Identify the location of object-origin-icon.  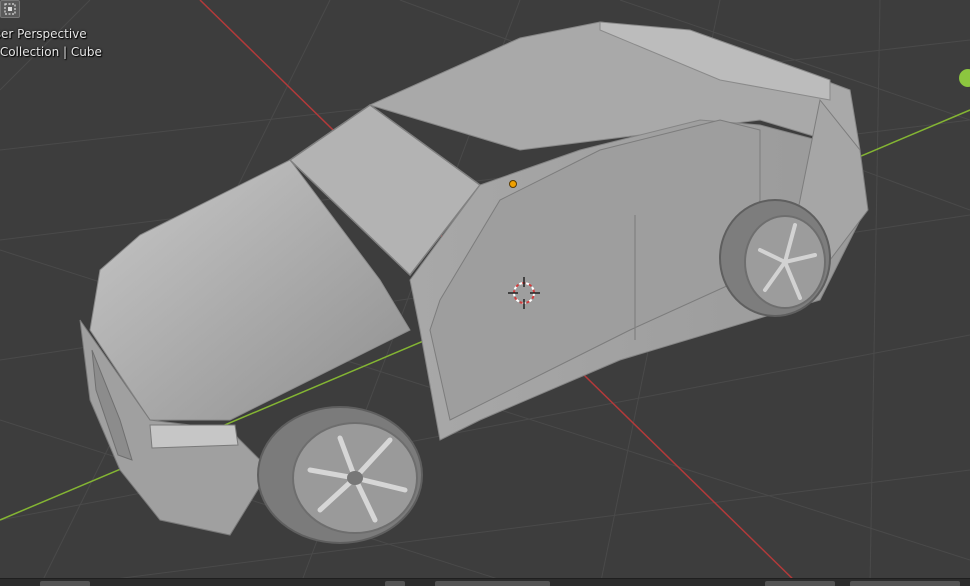
(513, 184).